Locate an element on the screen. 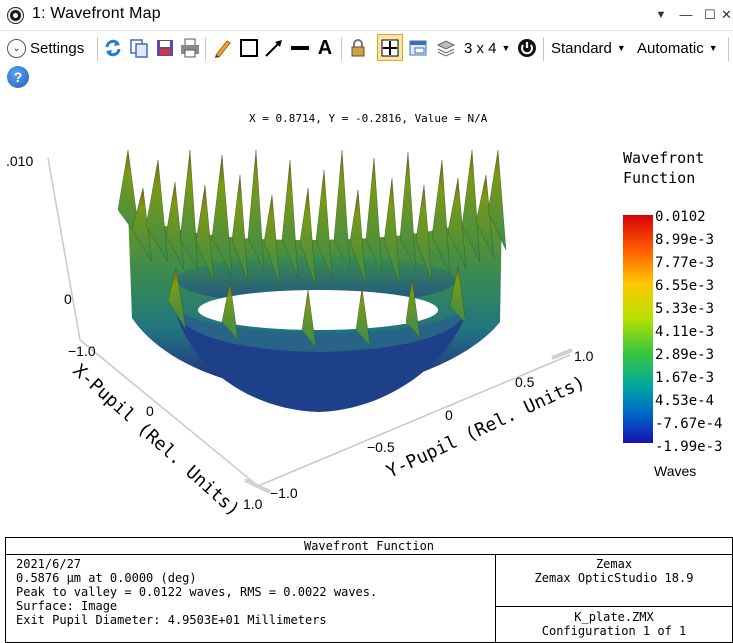 Image resolution: width=733 pixels, height=643 pixels. info-vendor: Zemax is located at coordinates (614, 564).